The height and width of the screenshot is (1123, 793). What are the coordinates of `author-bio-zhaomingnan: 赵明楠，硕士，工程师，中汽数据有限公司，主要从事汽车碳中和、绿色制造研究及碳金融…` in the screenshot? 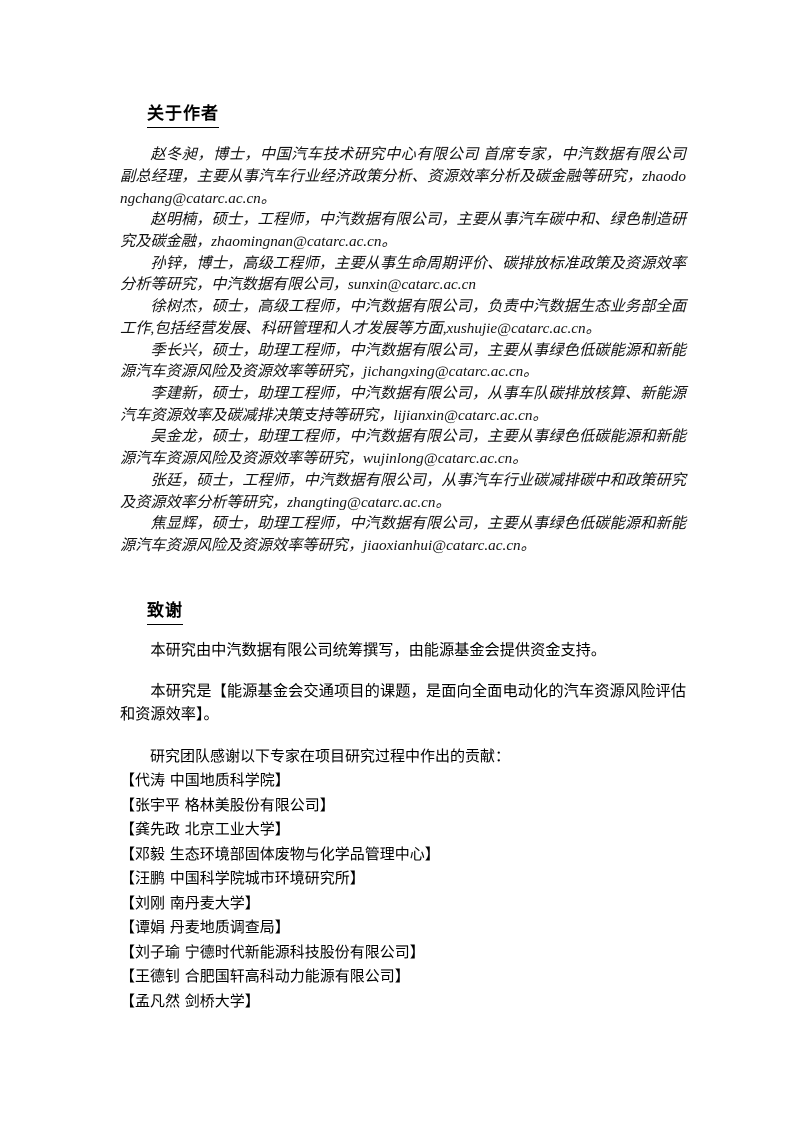 It's located at (403, 231).